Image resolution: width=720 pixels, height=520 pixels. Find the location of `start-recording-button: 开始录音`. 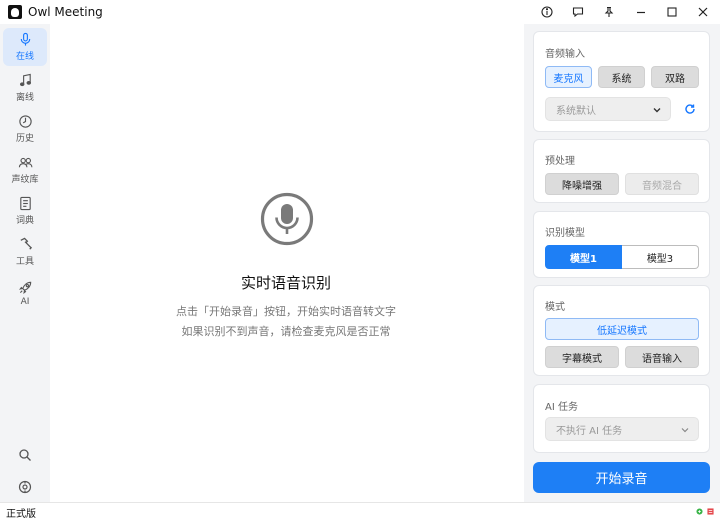

start-recording-button: 开始录音 is located at coordinates (621, 477).